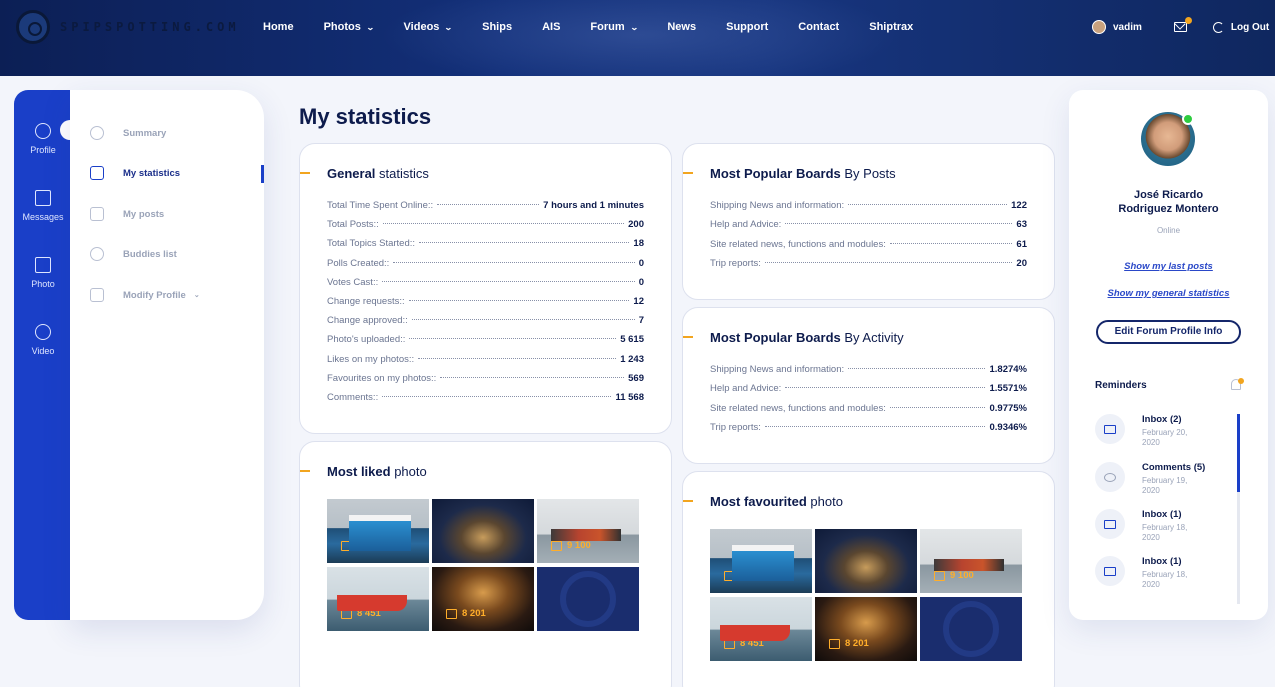 Image resolution: width=1275 pixels, height=687 pixels. I want to click on nav-shiptrax: Shiptrax, so click(891, 27).